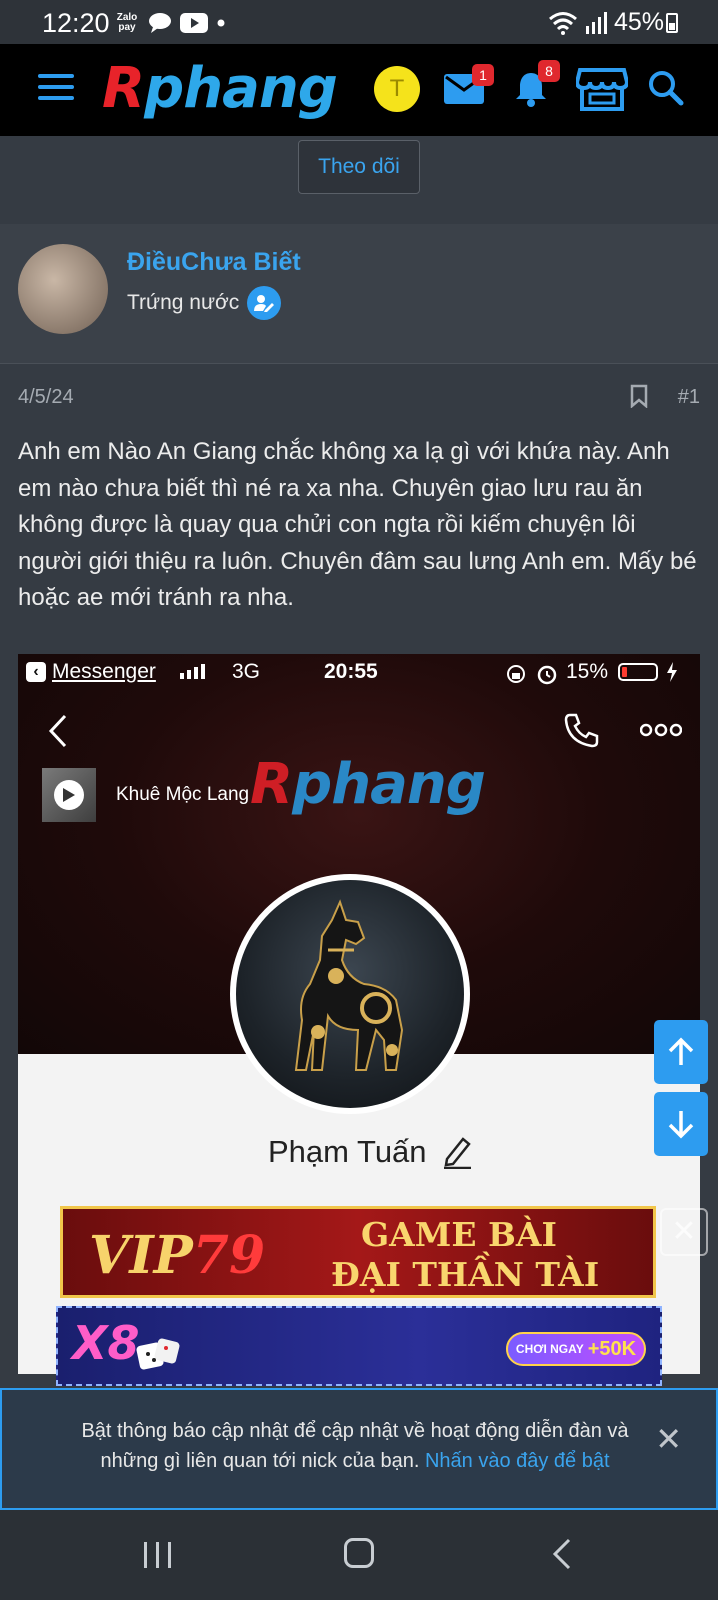 The image size is (718, 1600). I want to click on follow-area: Theo dõi, so click(359, 180).